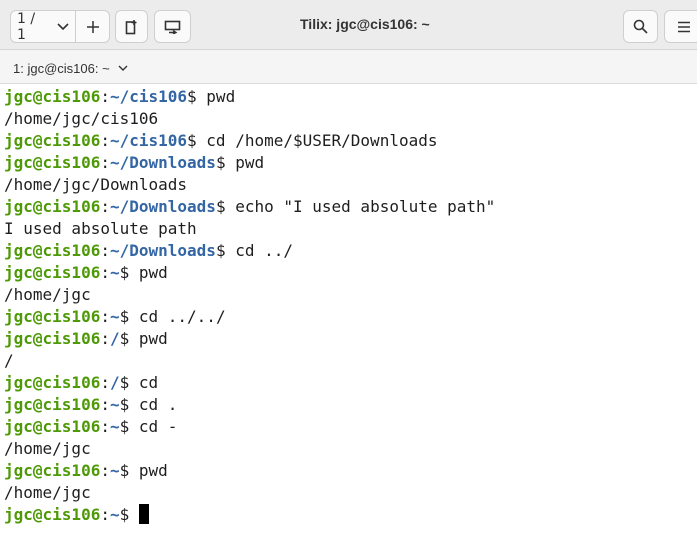 The width and height of the screenshot is (697, 556). What do you see at coordinates (26, 26) in the screenshot?
I see `session-counter: 1 / 1` at bounding box center [26, 26].